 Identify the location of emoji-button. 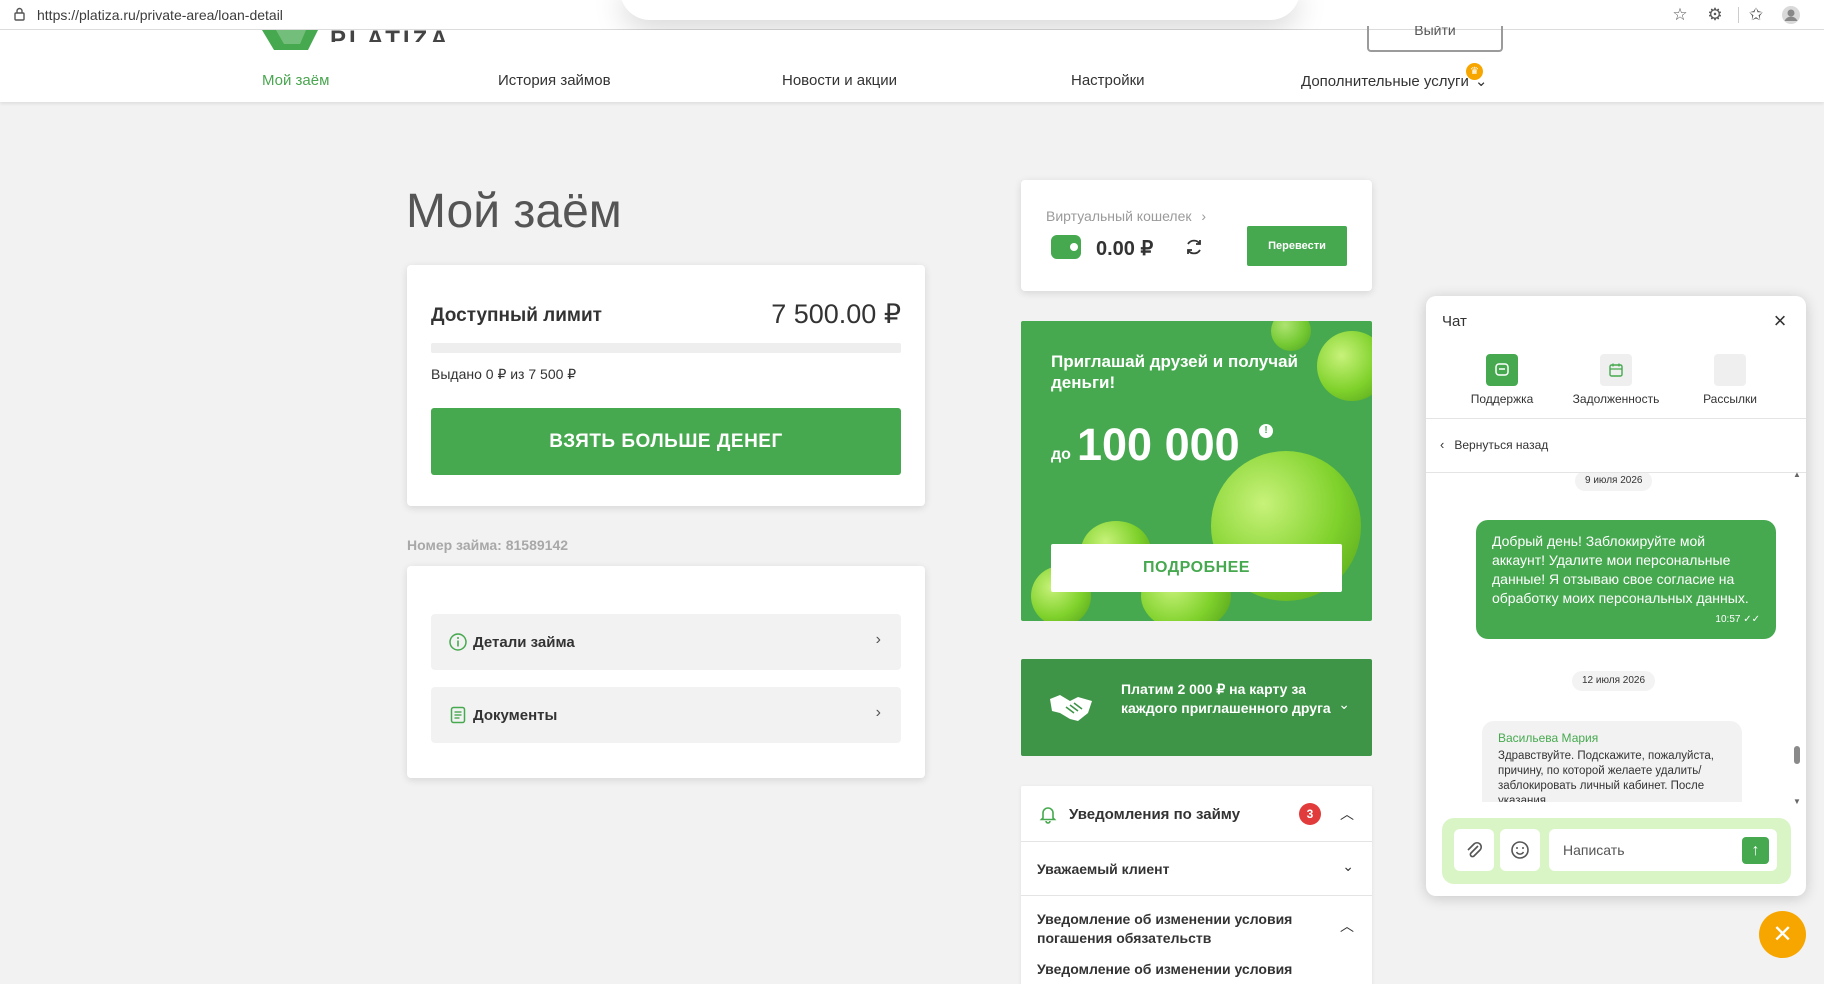
(1520, 850).